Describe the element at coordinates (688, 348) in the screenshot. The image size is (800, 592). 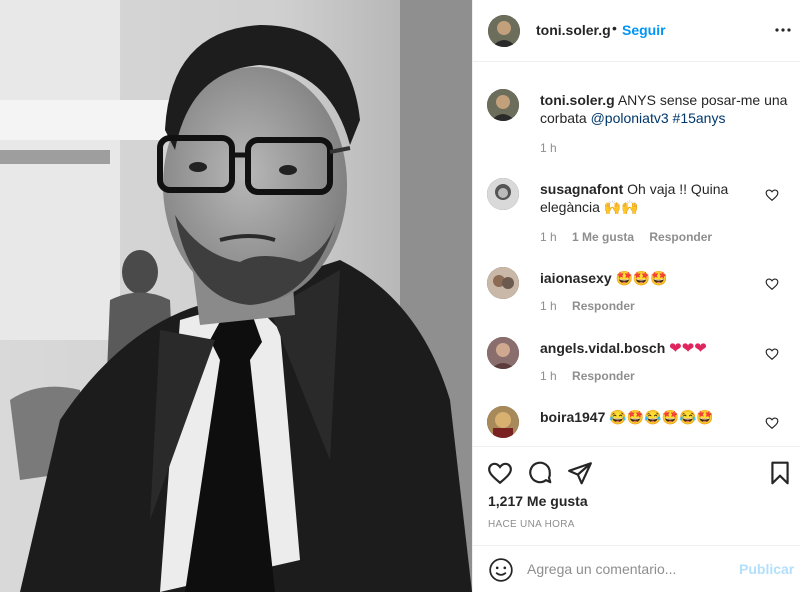
I see `red-heart-emoji-icon: ❤❤❤` at that location.